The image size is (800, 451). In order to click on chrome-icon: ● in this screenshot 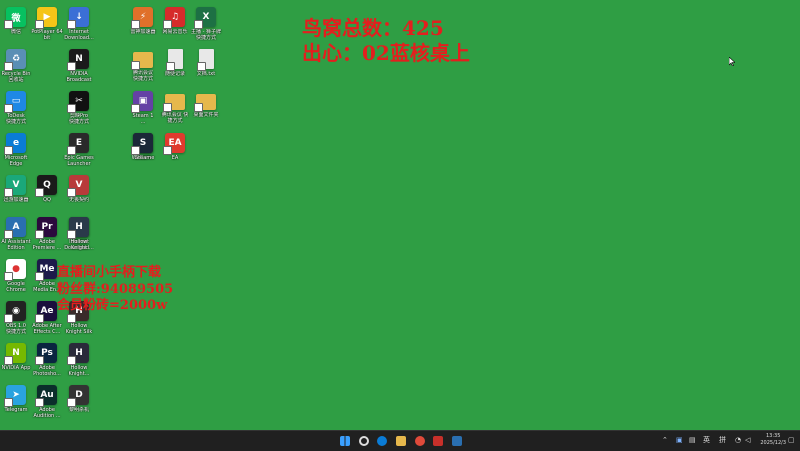, I will do `click(15, 270)`.